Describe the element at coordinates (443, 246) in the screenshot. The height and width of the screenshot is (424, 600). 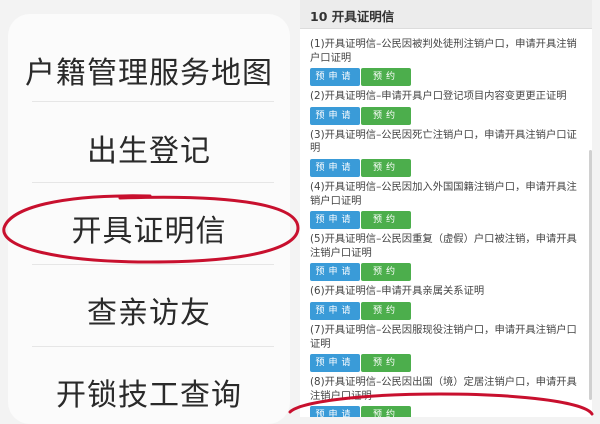
I see `certificate-entry-text: (5)开具证明信–公民因重复（虚假）户口被注销，申请开具注销户口证明` at that location.